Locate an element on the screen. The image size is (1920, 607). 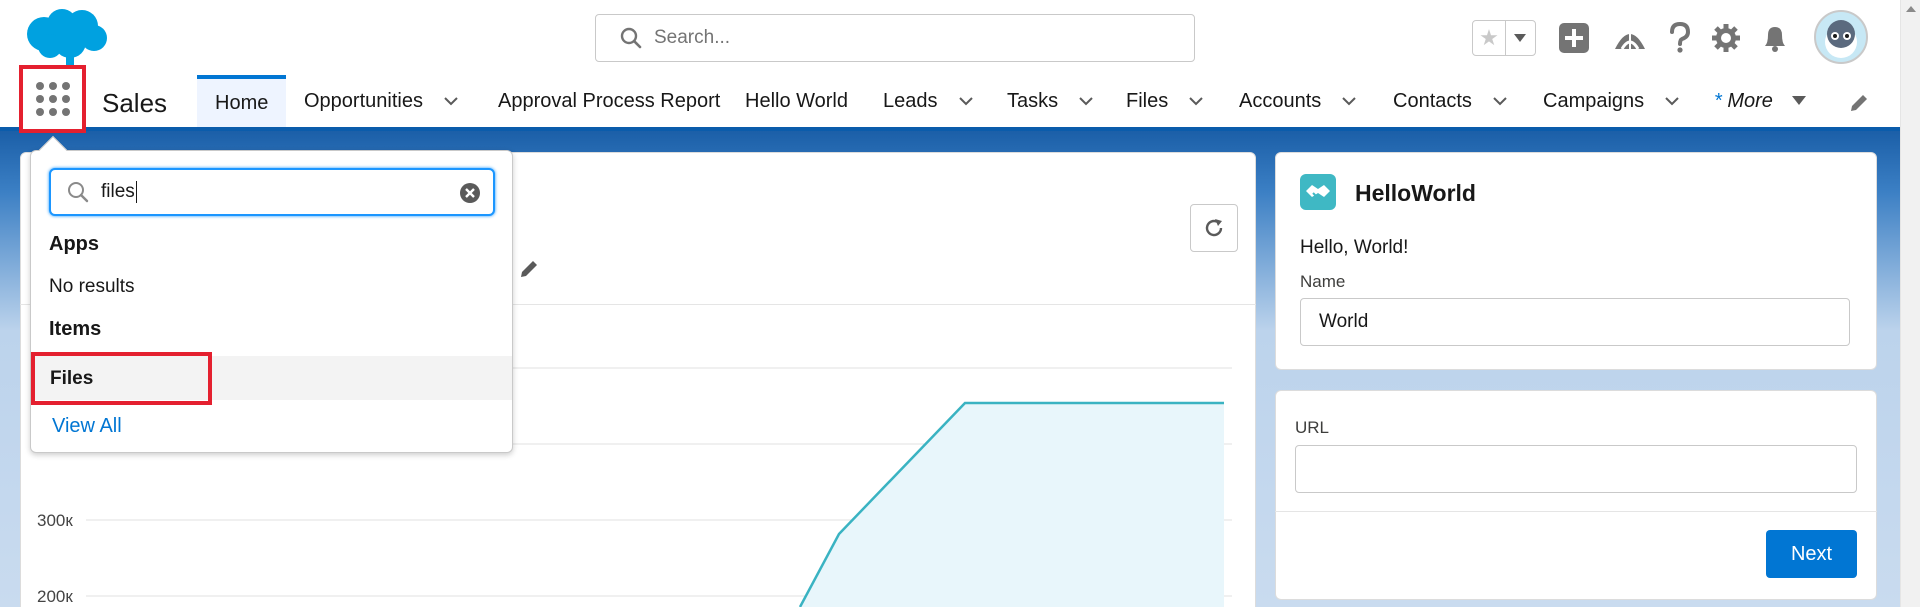
user-avatar is located at coordinates (1841, 37).